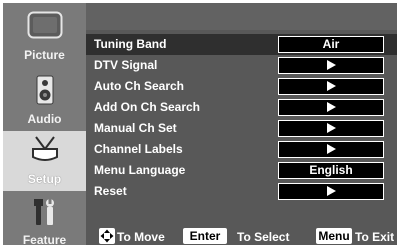 This screenshot has width=397, height=247. Describe the element at coordinates (44, 119) in the screenshot. I see `sidebar-item-label: Audio` at that location.